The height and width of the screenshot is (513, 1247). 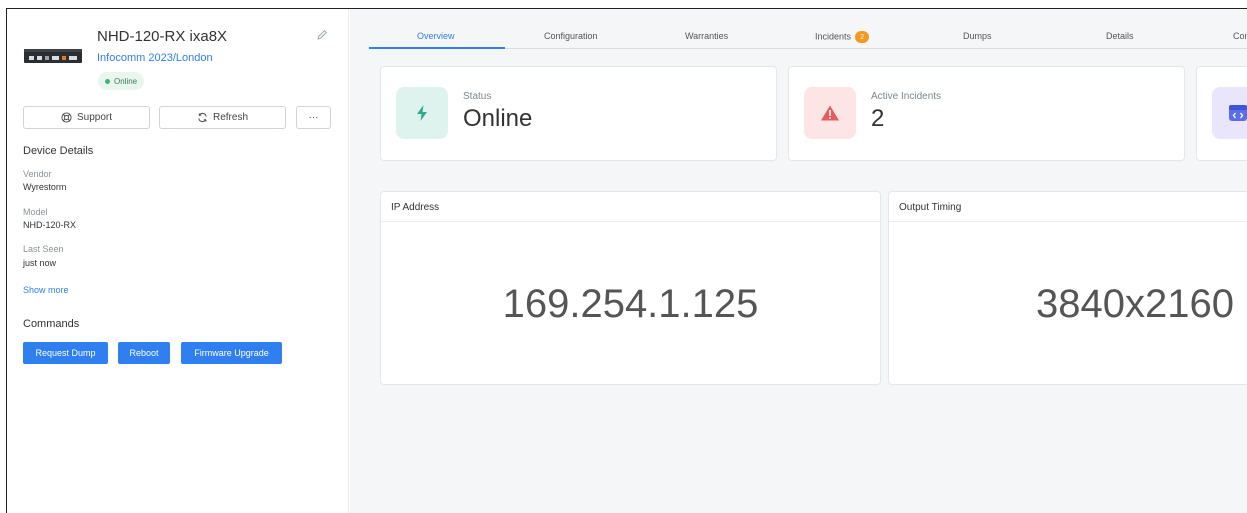 I want to click on commands-heading: Commands, so click(x=51, y=324).